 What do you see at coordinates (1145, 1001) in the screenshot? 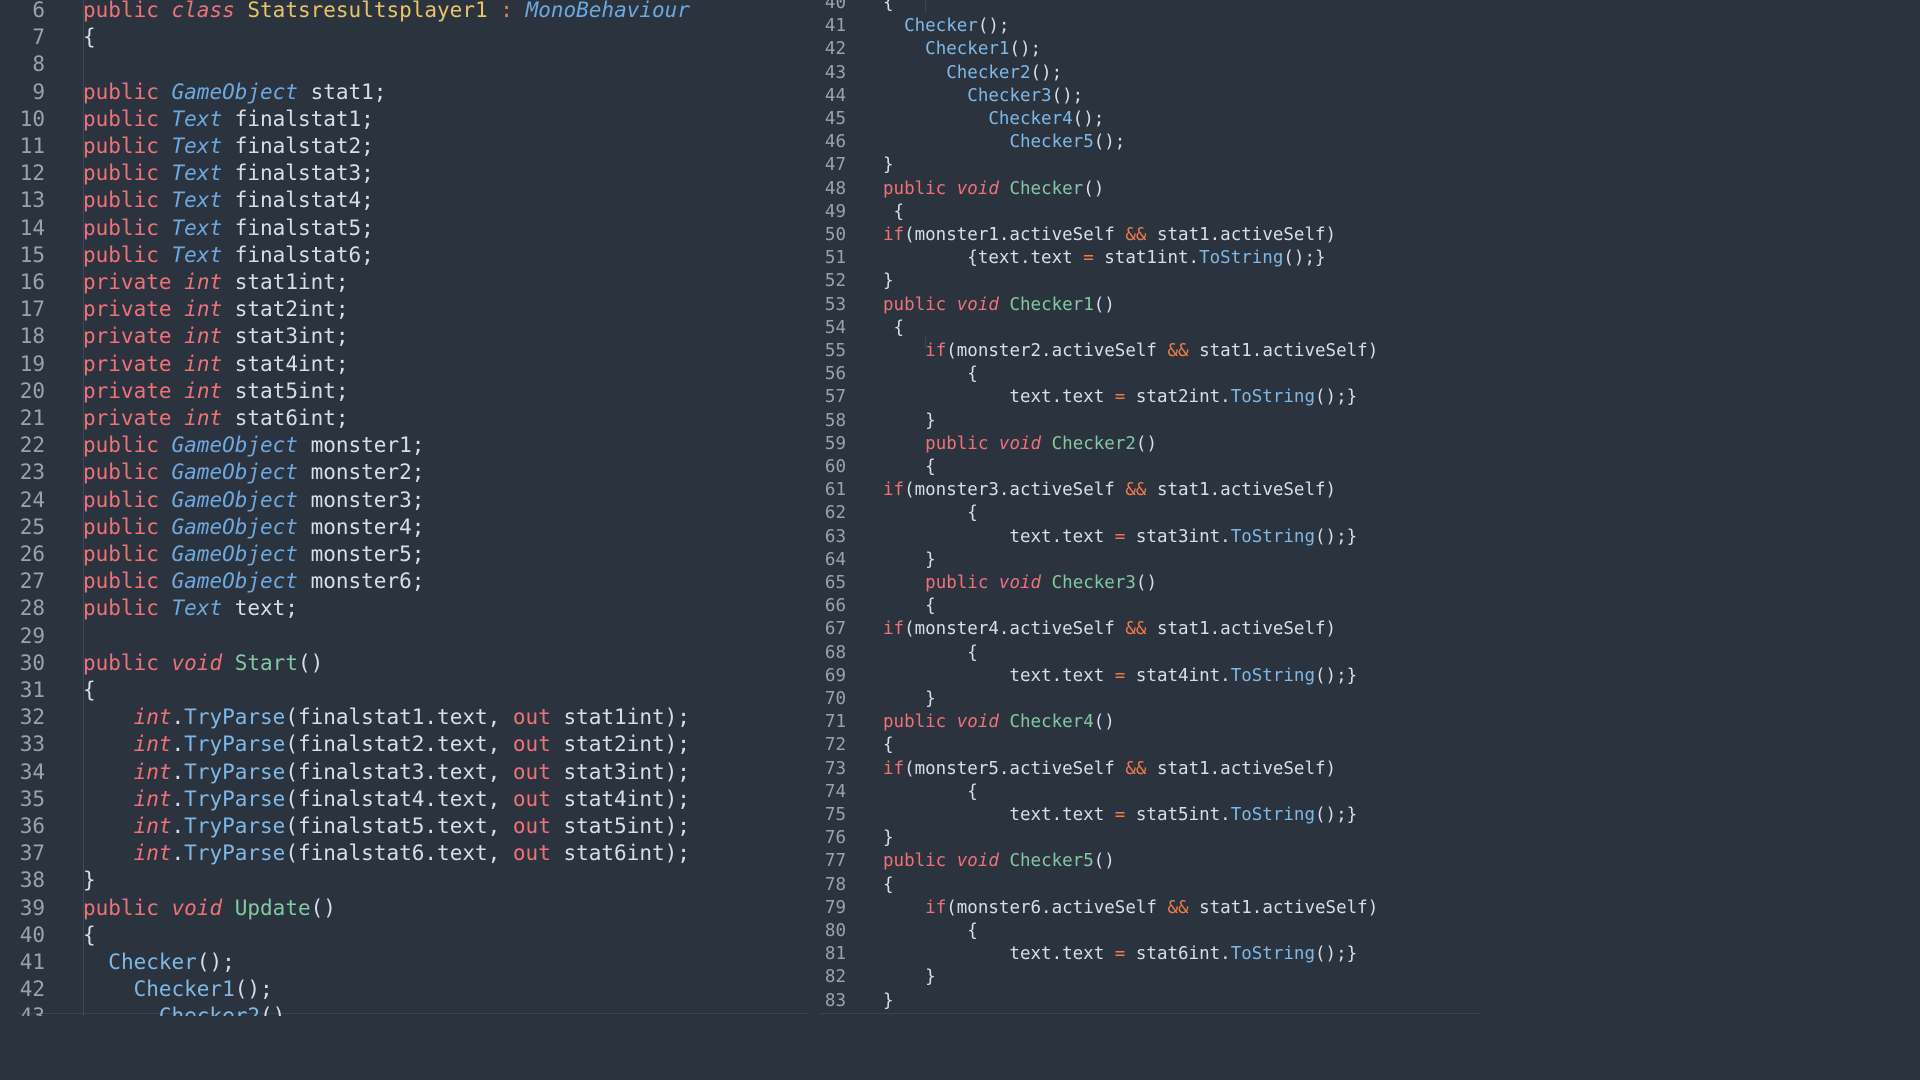
I see `code-line: 83}` at bounding box center [1145, 1001].